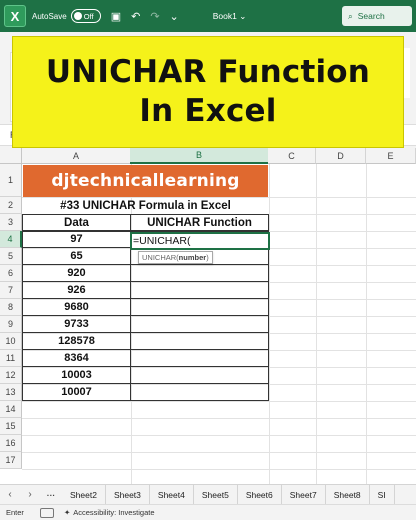 The width and height of the screenshot is (416, 520). What do you see at coordinates (76, 307) in the screenshot?
I see `data-cell: 9680` at bounding box center [76, 307].